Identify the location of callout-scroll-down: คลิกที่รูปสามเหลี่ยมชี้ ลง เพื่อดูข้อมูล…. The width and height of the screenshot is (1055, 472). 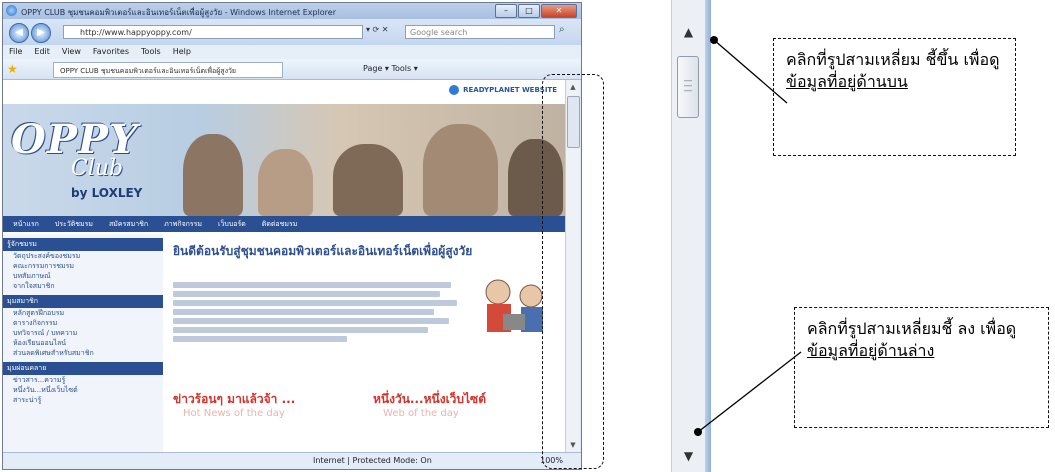
(921, 367).